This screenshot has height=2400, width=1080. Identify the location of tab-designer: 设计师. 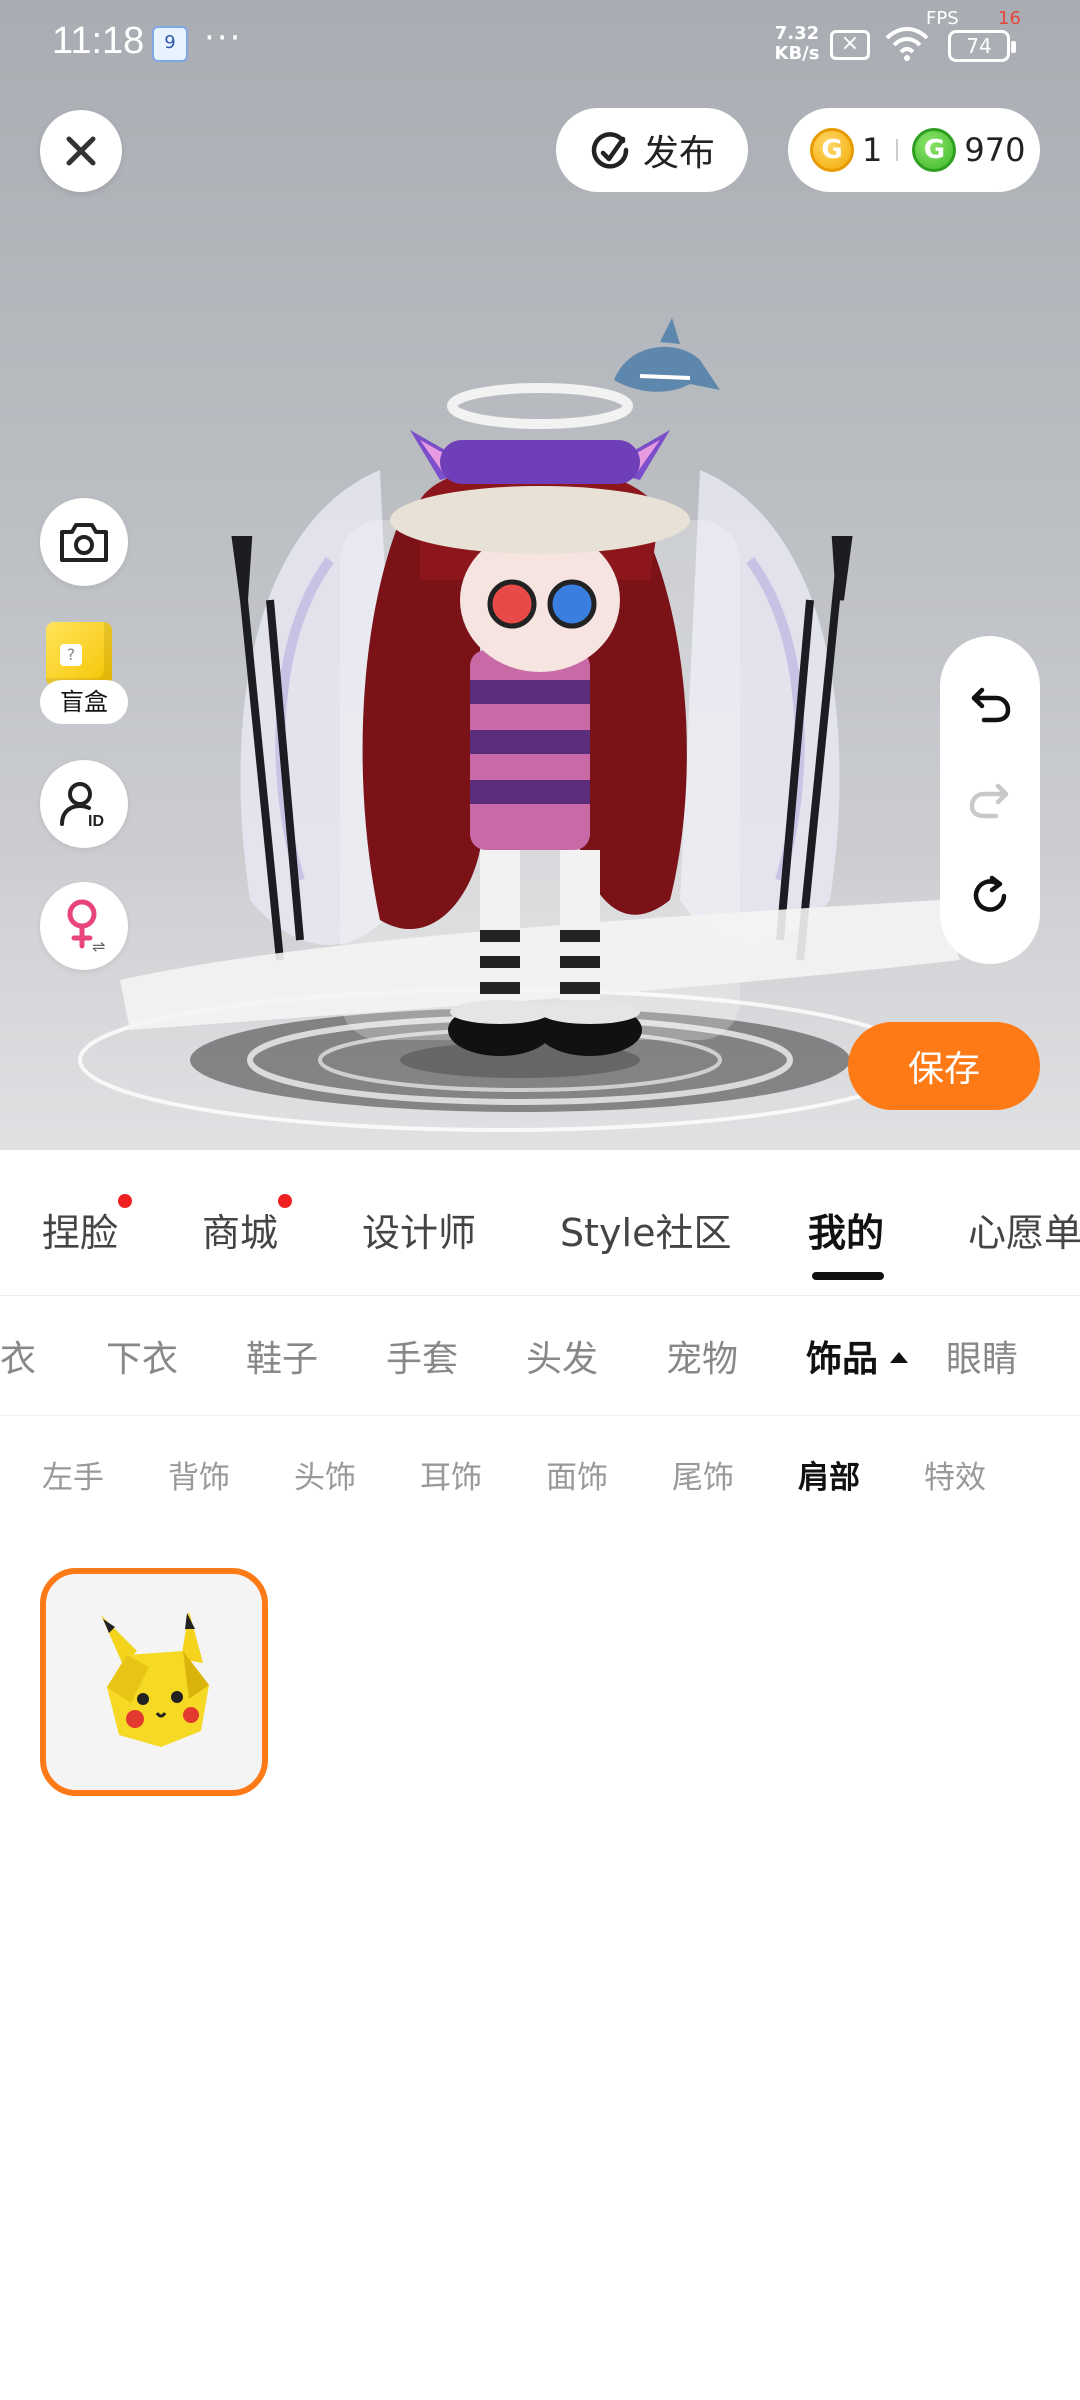
(419, 1229).